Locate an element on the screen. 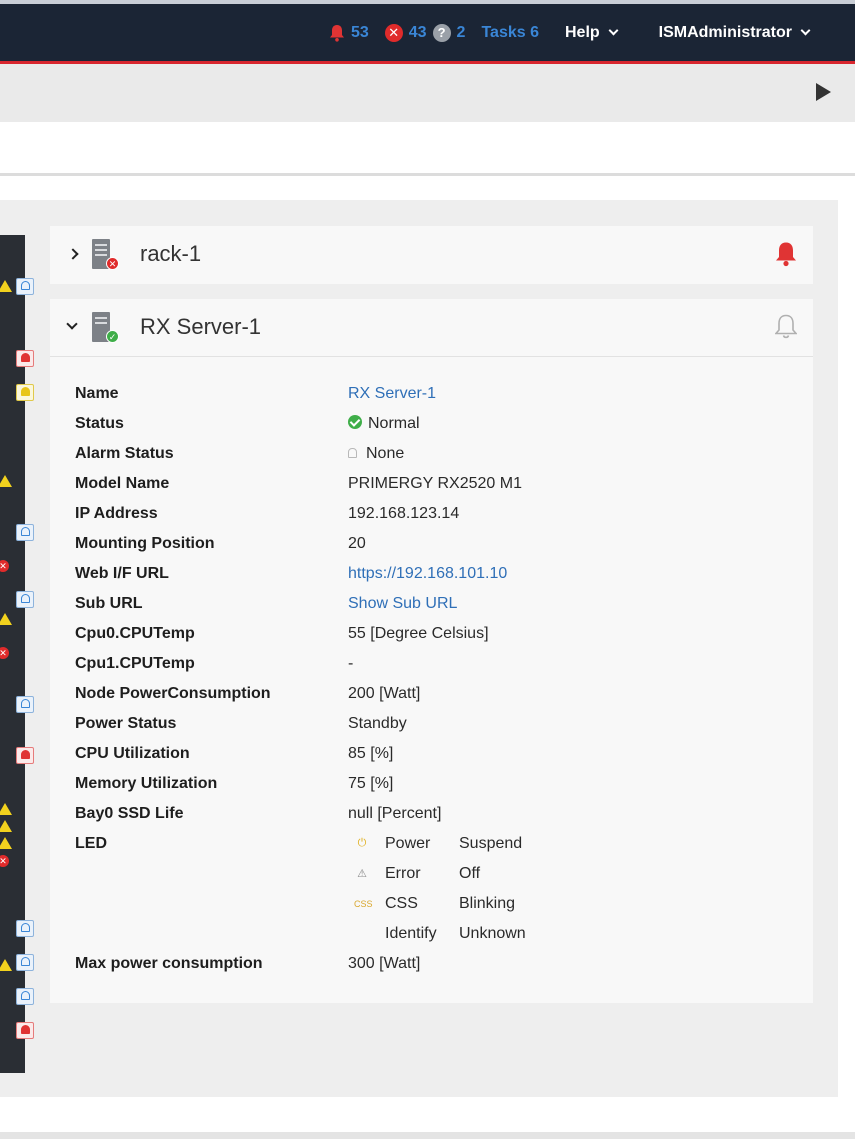 This screenshot has height=1139, width=855. property-value: 20 is located at coordinates (357, 543).